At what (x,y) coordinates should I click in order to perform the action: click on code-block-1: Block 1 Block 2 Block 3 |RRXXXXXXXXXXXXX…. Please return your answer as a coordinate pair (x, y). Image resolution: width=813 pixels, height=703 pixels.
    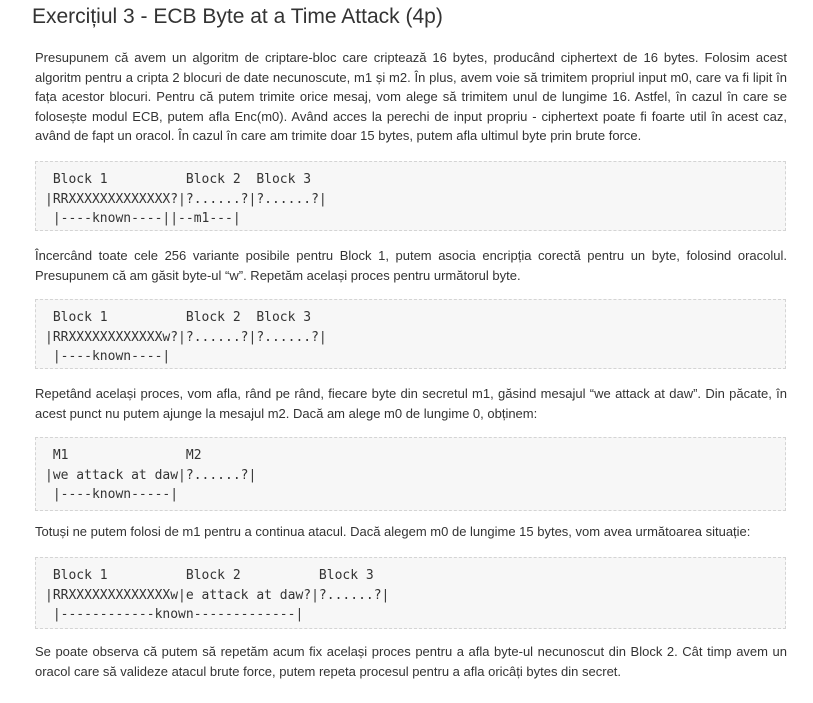
    Looking at the image, I should click on (410, 196).